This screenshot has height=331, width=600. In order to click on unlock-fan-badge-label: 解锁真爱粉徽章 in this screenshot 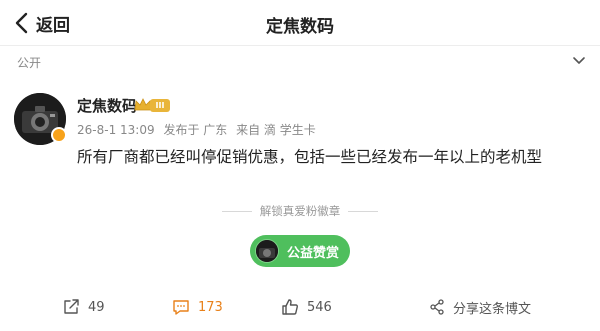, I will do `click(300, 211)`.